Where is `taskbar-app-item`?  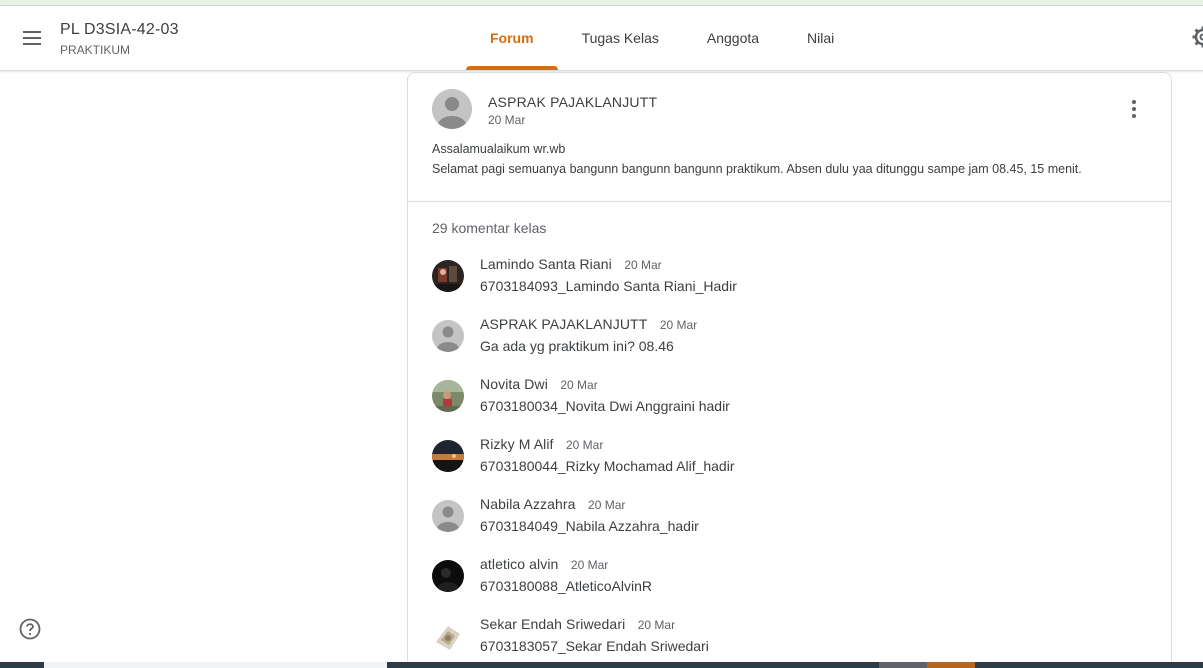 taskbar-app-item is located at coordinates (903, 665).